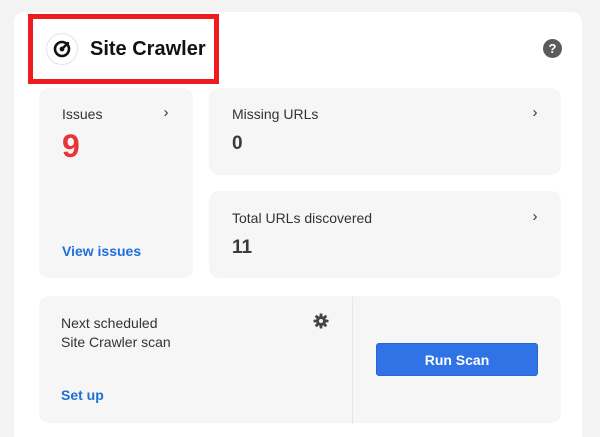 The width and height of the screenshot is (600, 437). Describe the element at coordinates (552, 48) in the screenshot. I see `question-circle-icon: ?` at that location.